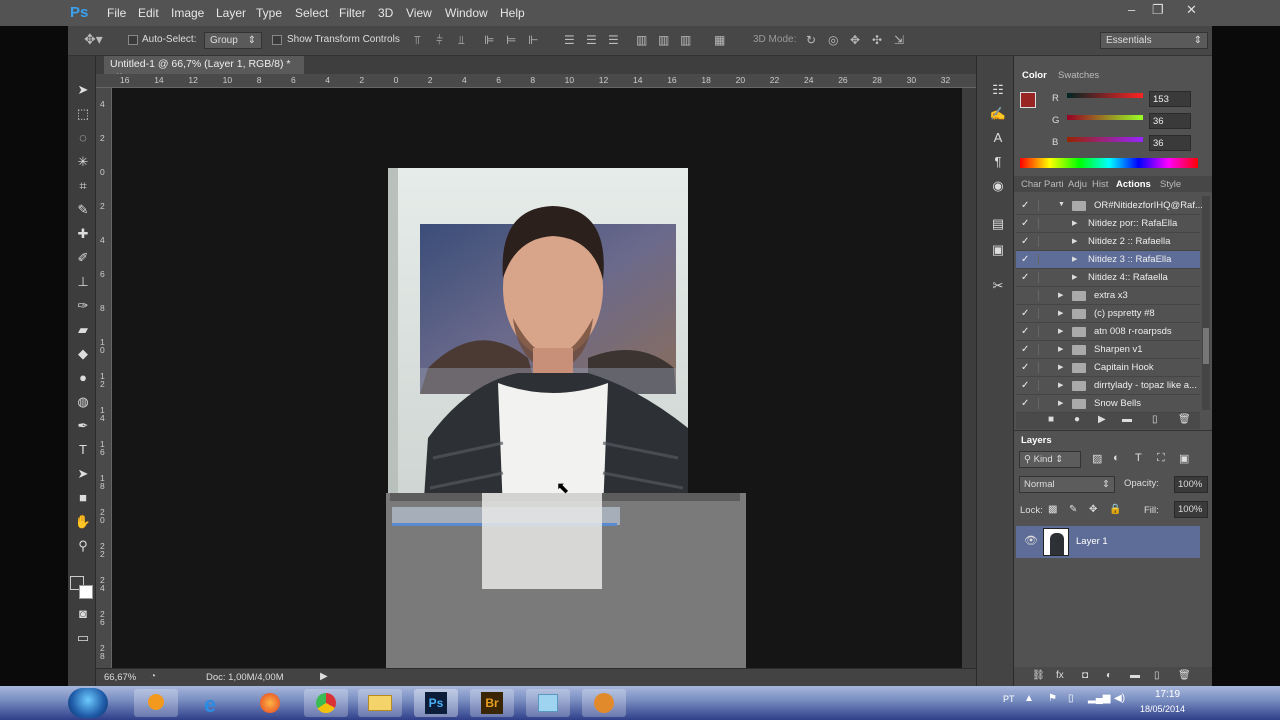  I want to click on record-icon: ●, so click(1077, 419).